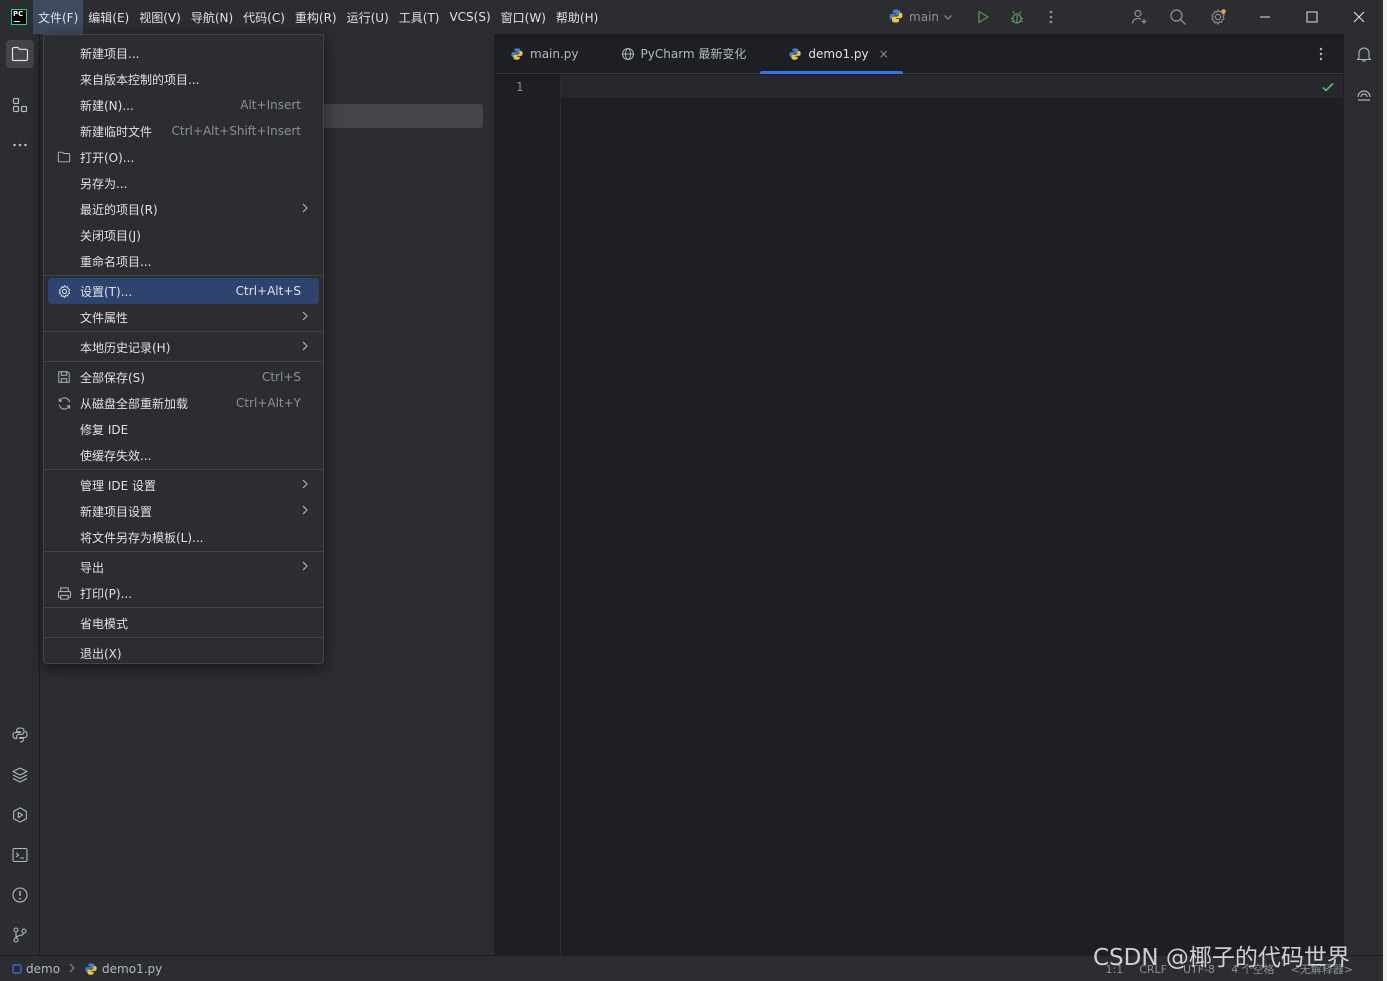  Describe the element at coordinates (402, 116) in the screenshot. I see `project-tree-selected-row` at that location.